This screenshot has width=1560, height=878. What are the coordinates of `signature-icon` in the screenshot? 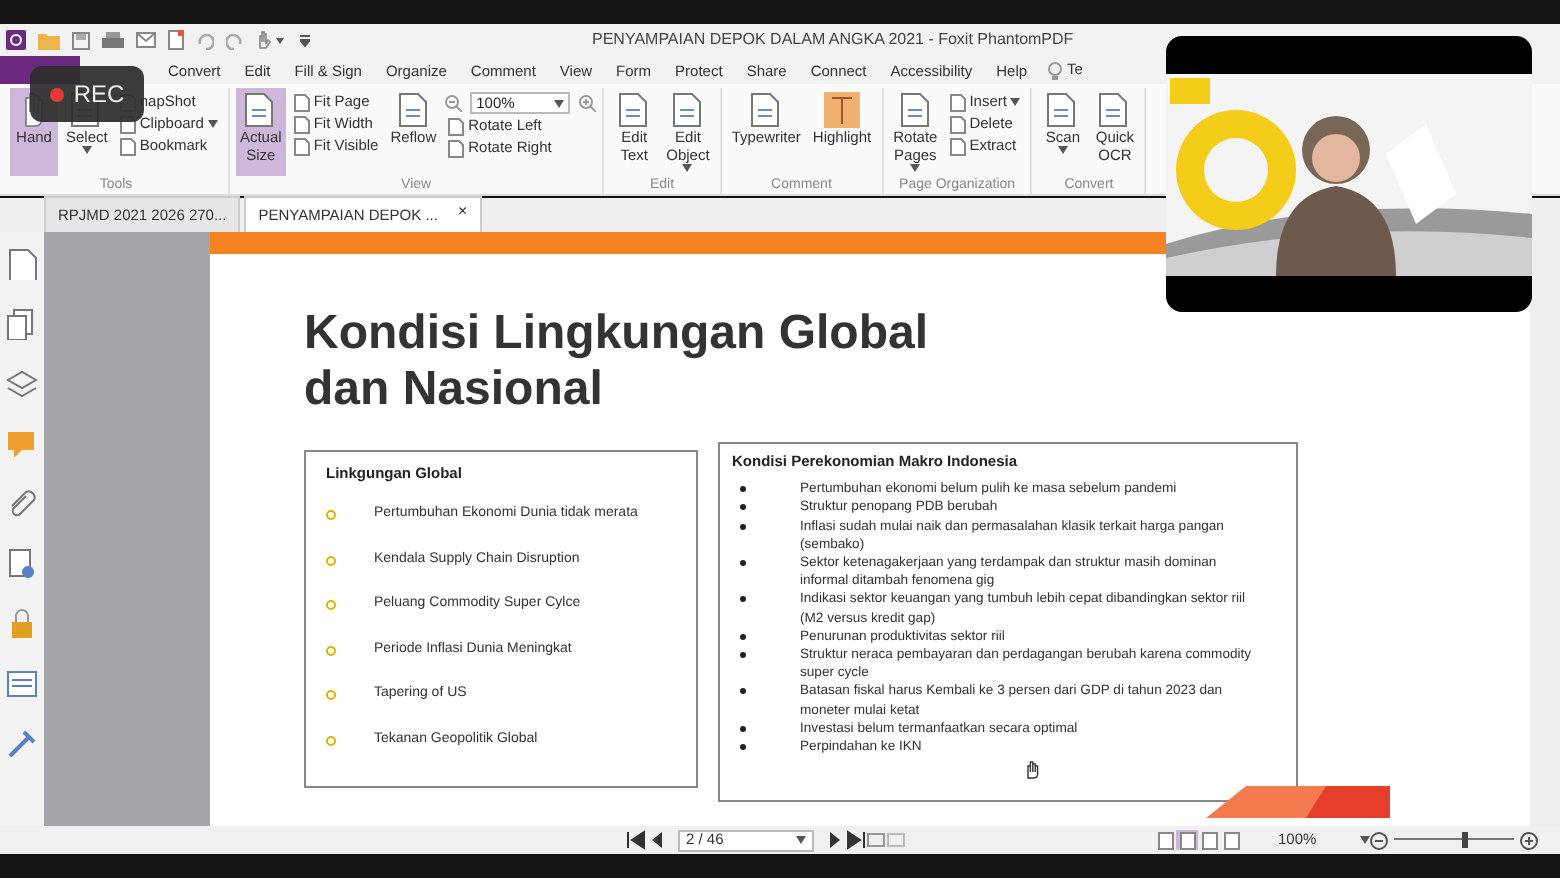 It's located at (22, 564).